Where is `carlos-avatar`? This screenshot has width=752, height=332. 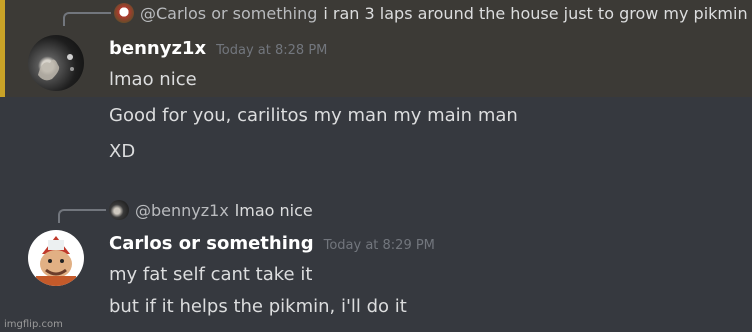
carlos-avatar is located at coordinates (56, 258).